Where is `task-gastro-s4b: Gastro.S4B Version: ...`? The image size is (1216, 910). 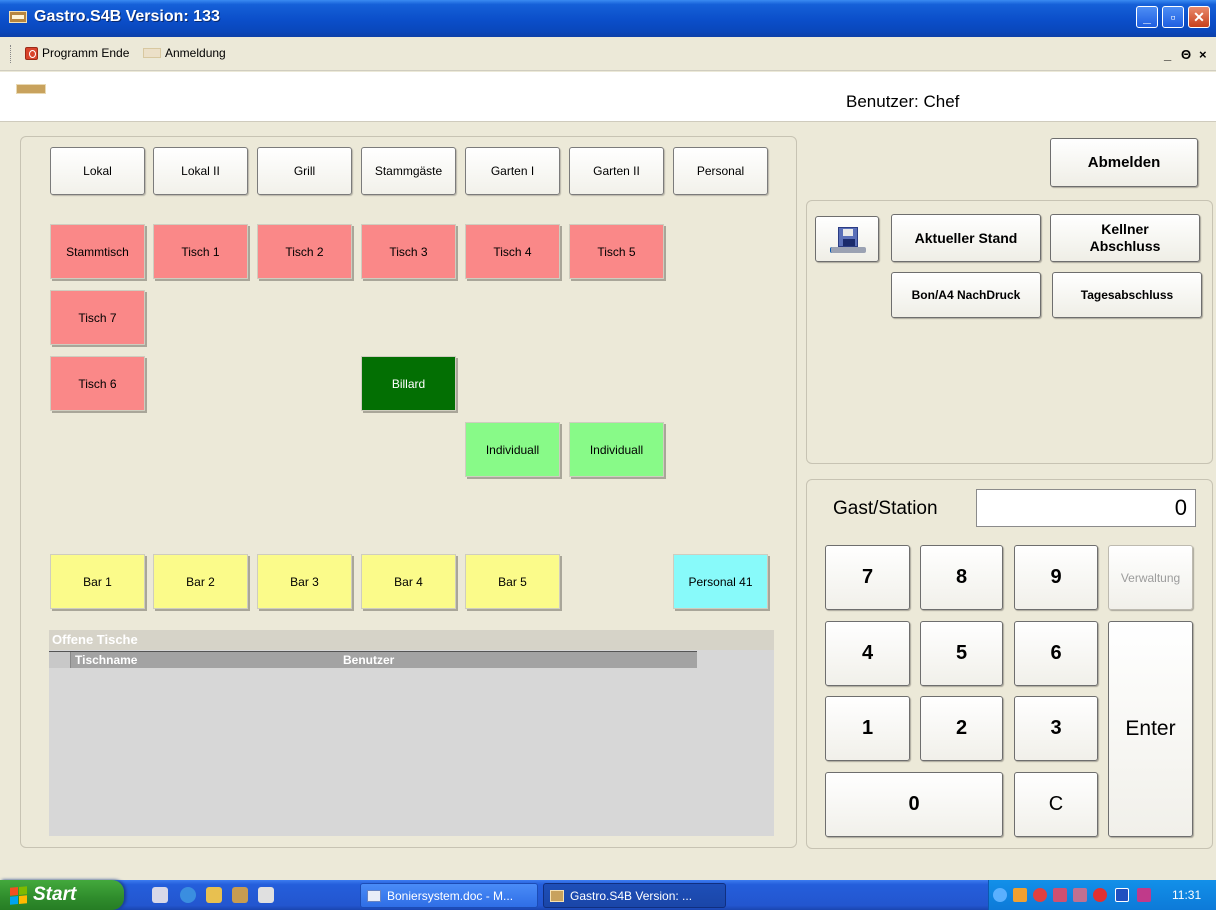 task-gastro-s4b: Gastro.S4B Version: ... is located at coordinates (634, 895).